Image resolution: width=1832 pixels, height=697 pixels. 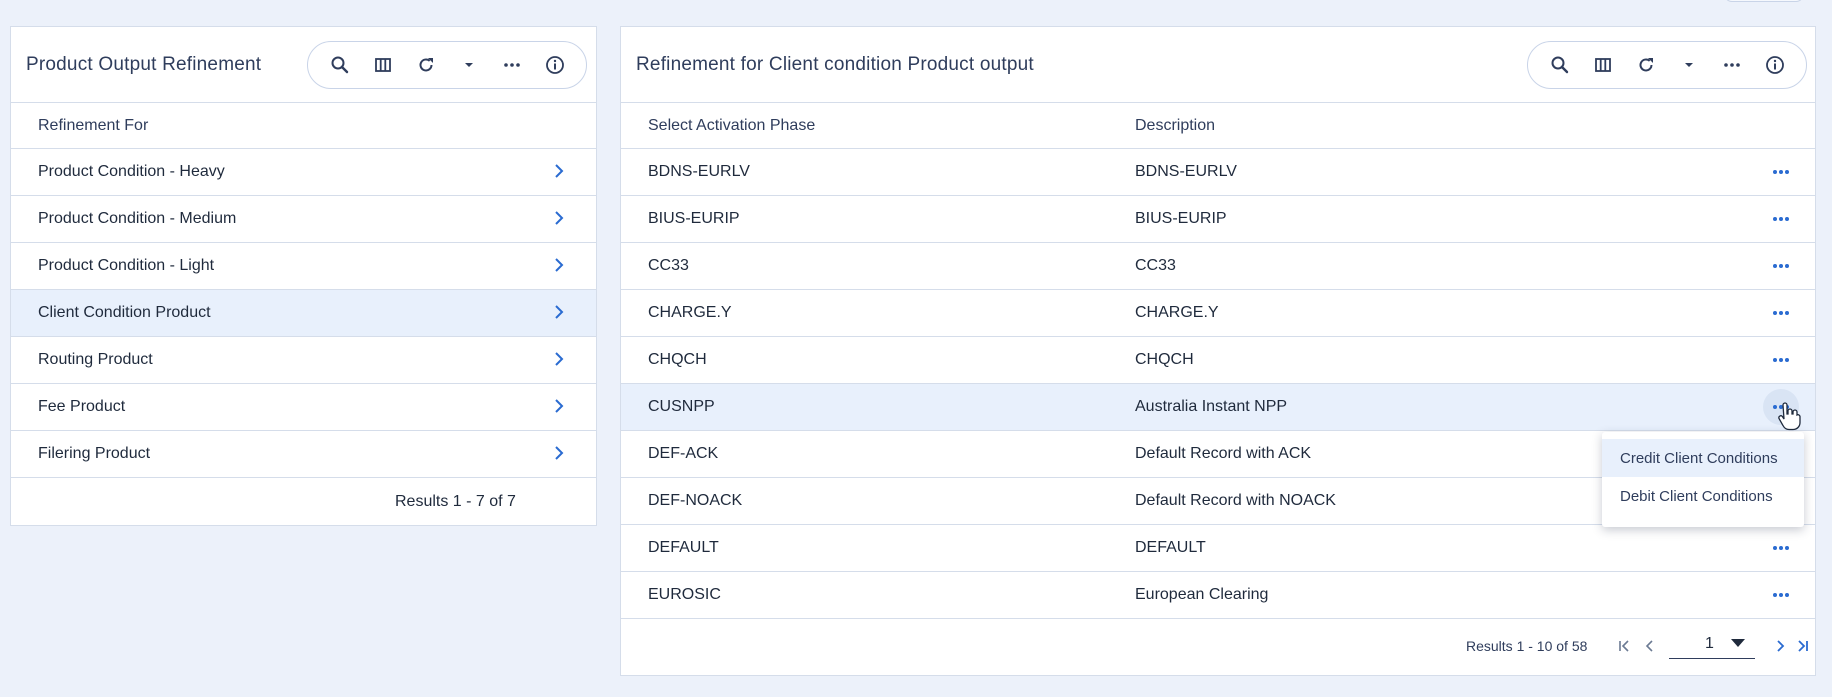 What do you see at coordinates (1527, 646) in the screenshot?
I see `right-results-count: Results 1 - 10 of 58` at bounding box center [1527, 646].